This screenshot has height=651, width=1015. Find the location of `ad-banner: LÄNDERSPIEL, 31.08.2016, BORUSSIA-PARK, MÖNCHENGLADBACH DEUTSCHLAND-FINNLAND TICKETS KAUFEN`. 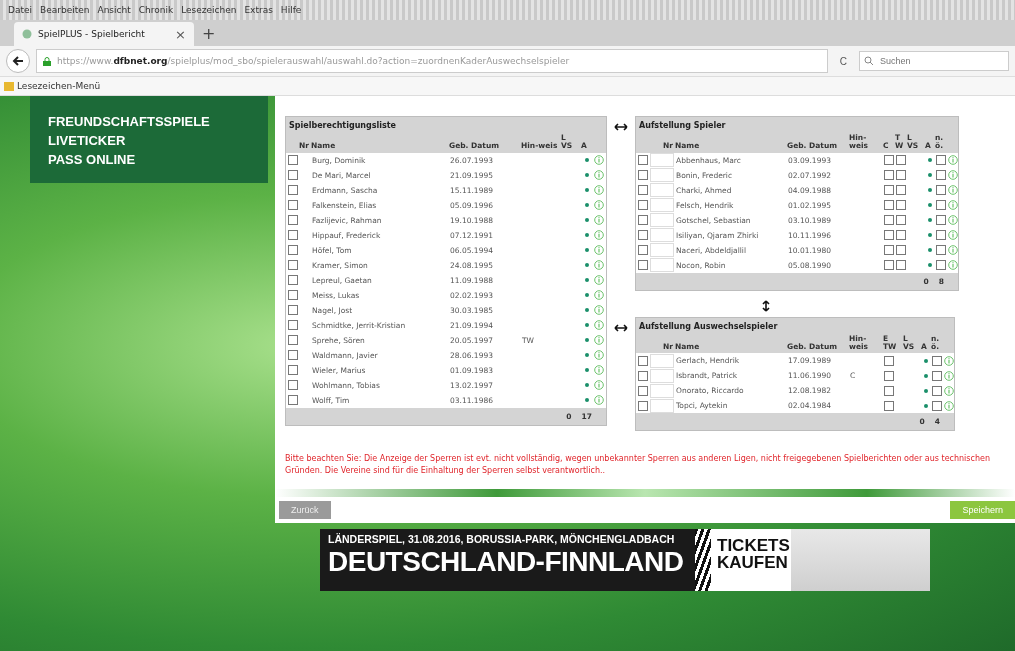

ad-banner: LÄNDERSPIEL, 31.08.2016, BORUSSIA-PARK, MÖNCHENGLADBACH DEUTSCHLAND-FINNLAND TICKETS KAUFEN is located at coordinates (625, 560).